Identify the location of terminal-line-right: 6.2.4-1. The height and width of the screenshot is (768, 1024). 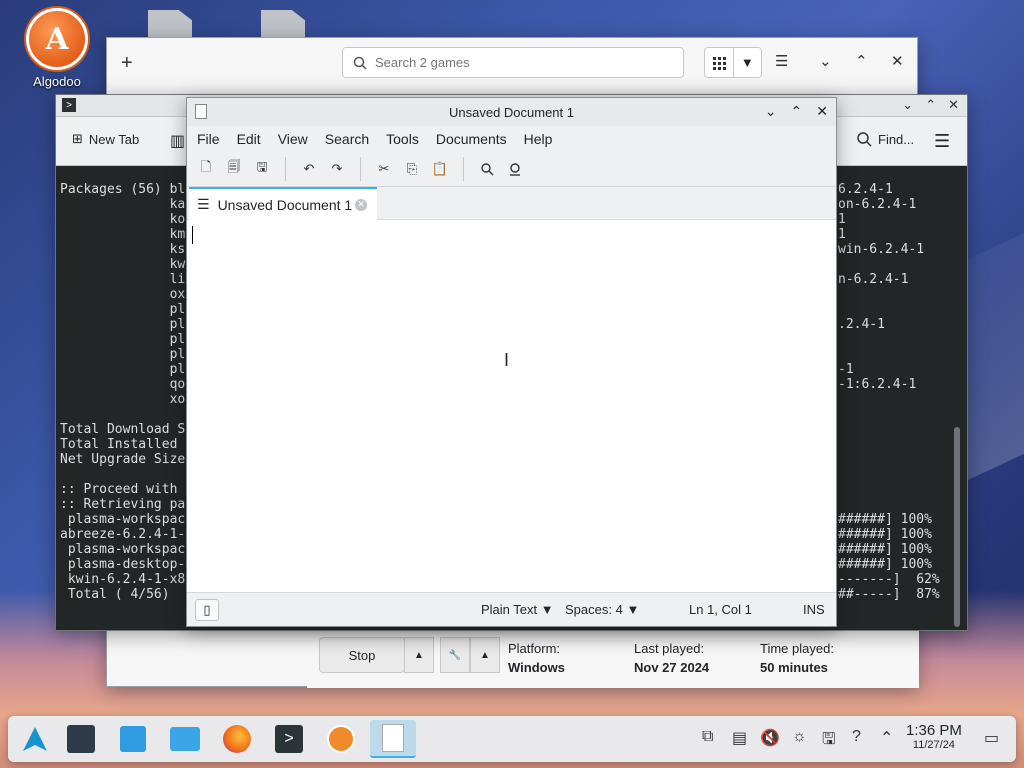
(865, 189).